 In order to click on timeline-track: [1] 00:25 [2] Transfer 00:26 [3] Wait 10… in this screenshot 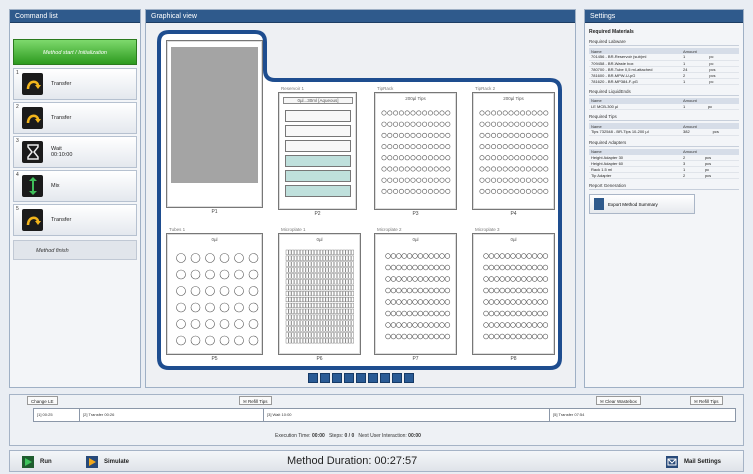, I will do `click(384, 415)`.